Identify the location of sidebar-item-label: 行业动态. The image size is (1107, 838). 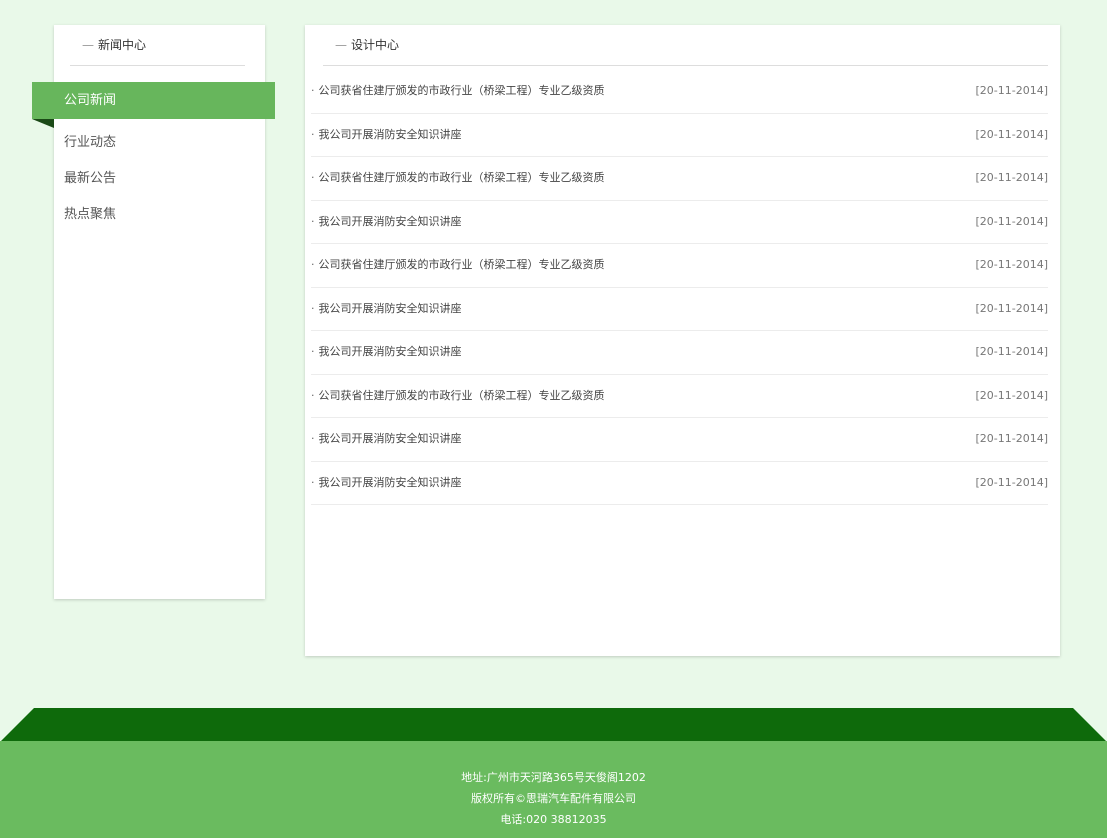
(90, 142).